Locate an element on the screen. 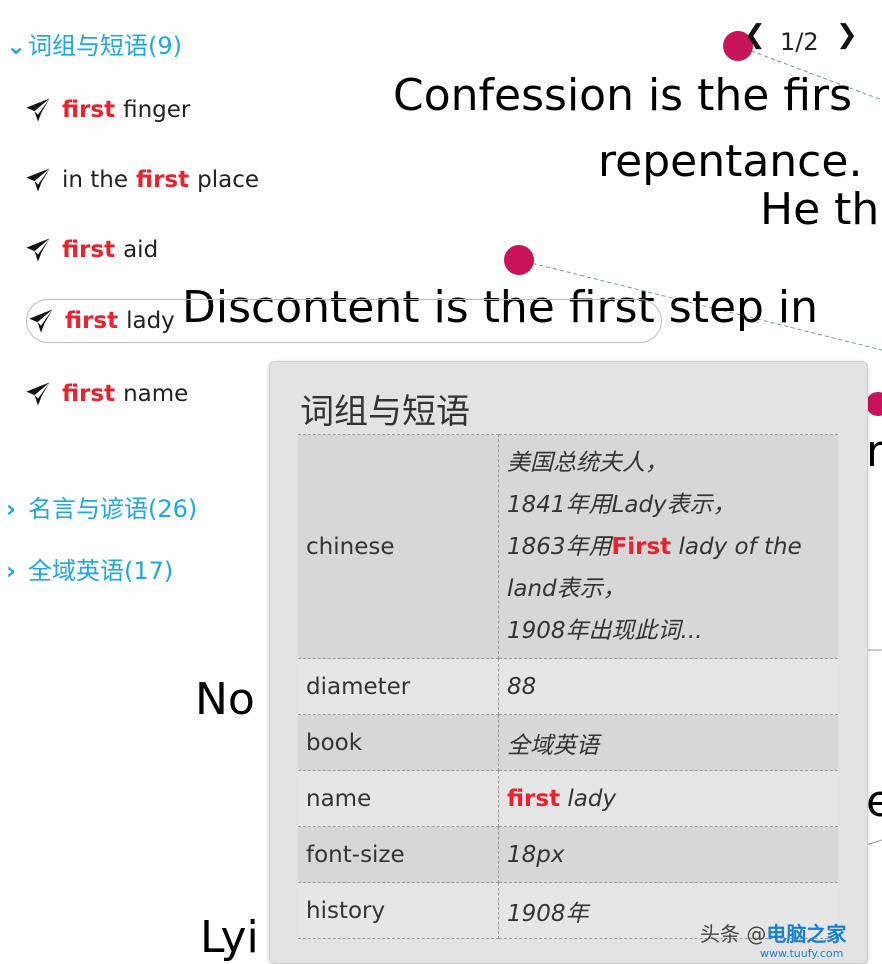 The width and height of the screenshot is (882, 964). group-phrases: ⌄词组与短语(9) is located at coordinates (94, 43).